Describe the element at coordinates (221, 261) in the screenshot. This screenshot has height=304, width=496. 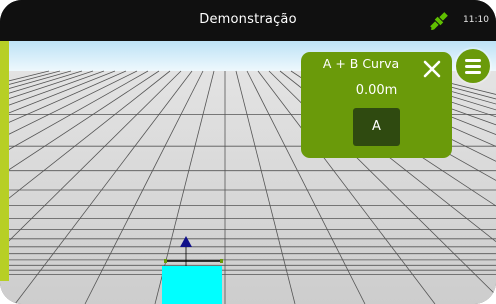
I see `implement-right-end` at that location.